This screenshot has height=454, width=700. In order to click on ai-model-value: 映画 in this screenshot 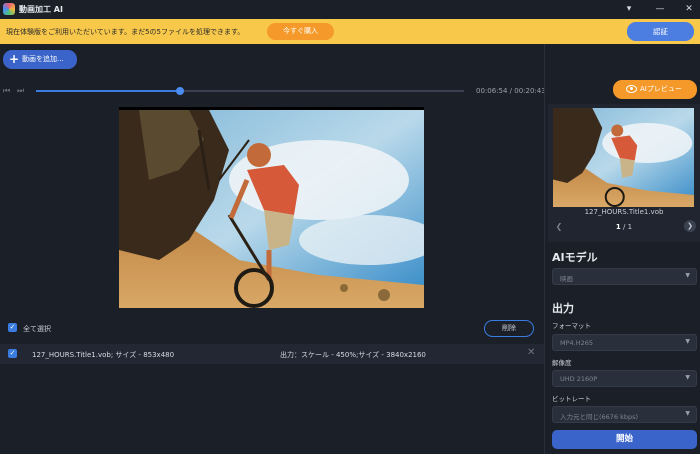, I will do `click(566, 279)`.